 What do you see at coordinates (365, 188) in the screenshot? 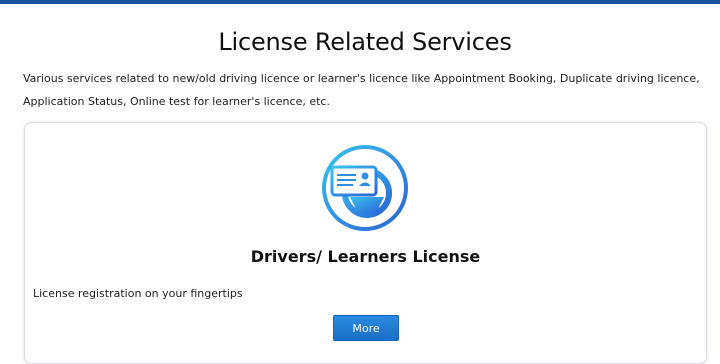
I see `license-steering-wheel-icon` at bounding box center [365, 188].